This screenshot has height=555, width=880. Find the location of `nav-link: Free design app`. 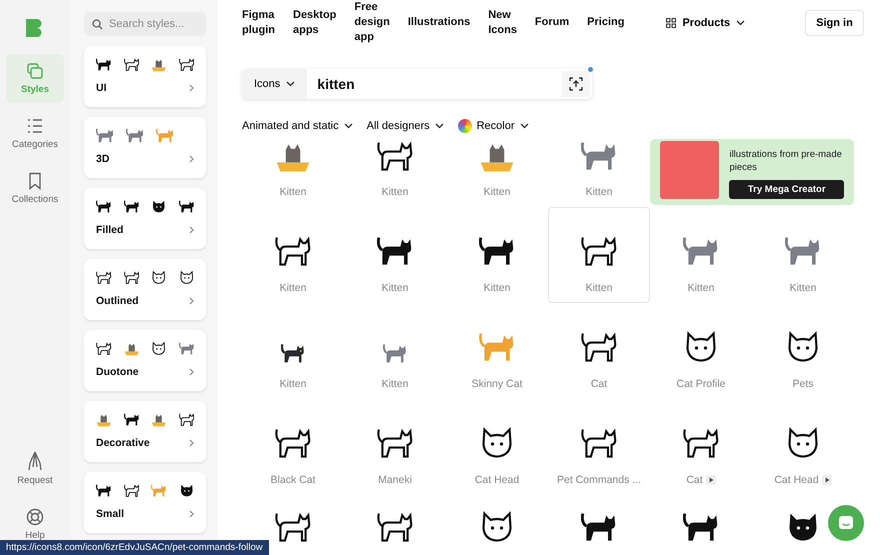

nav-link: Free design app is located at coordinates (372, 22).